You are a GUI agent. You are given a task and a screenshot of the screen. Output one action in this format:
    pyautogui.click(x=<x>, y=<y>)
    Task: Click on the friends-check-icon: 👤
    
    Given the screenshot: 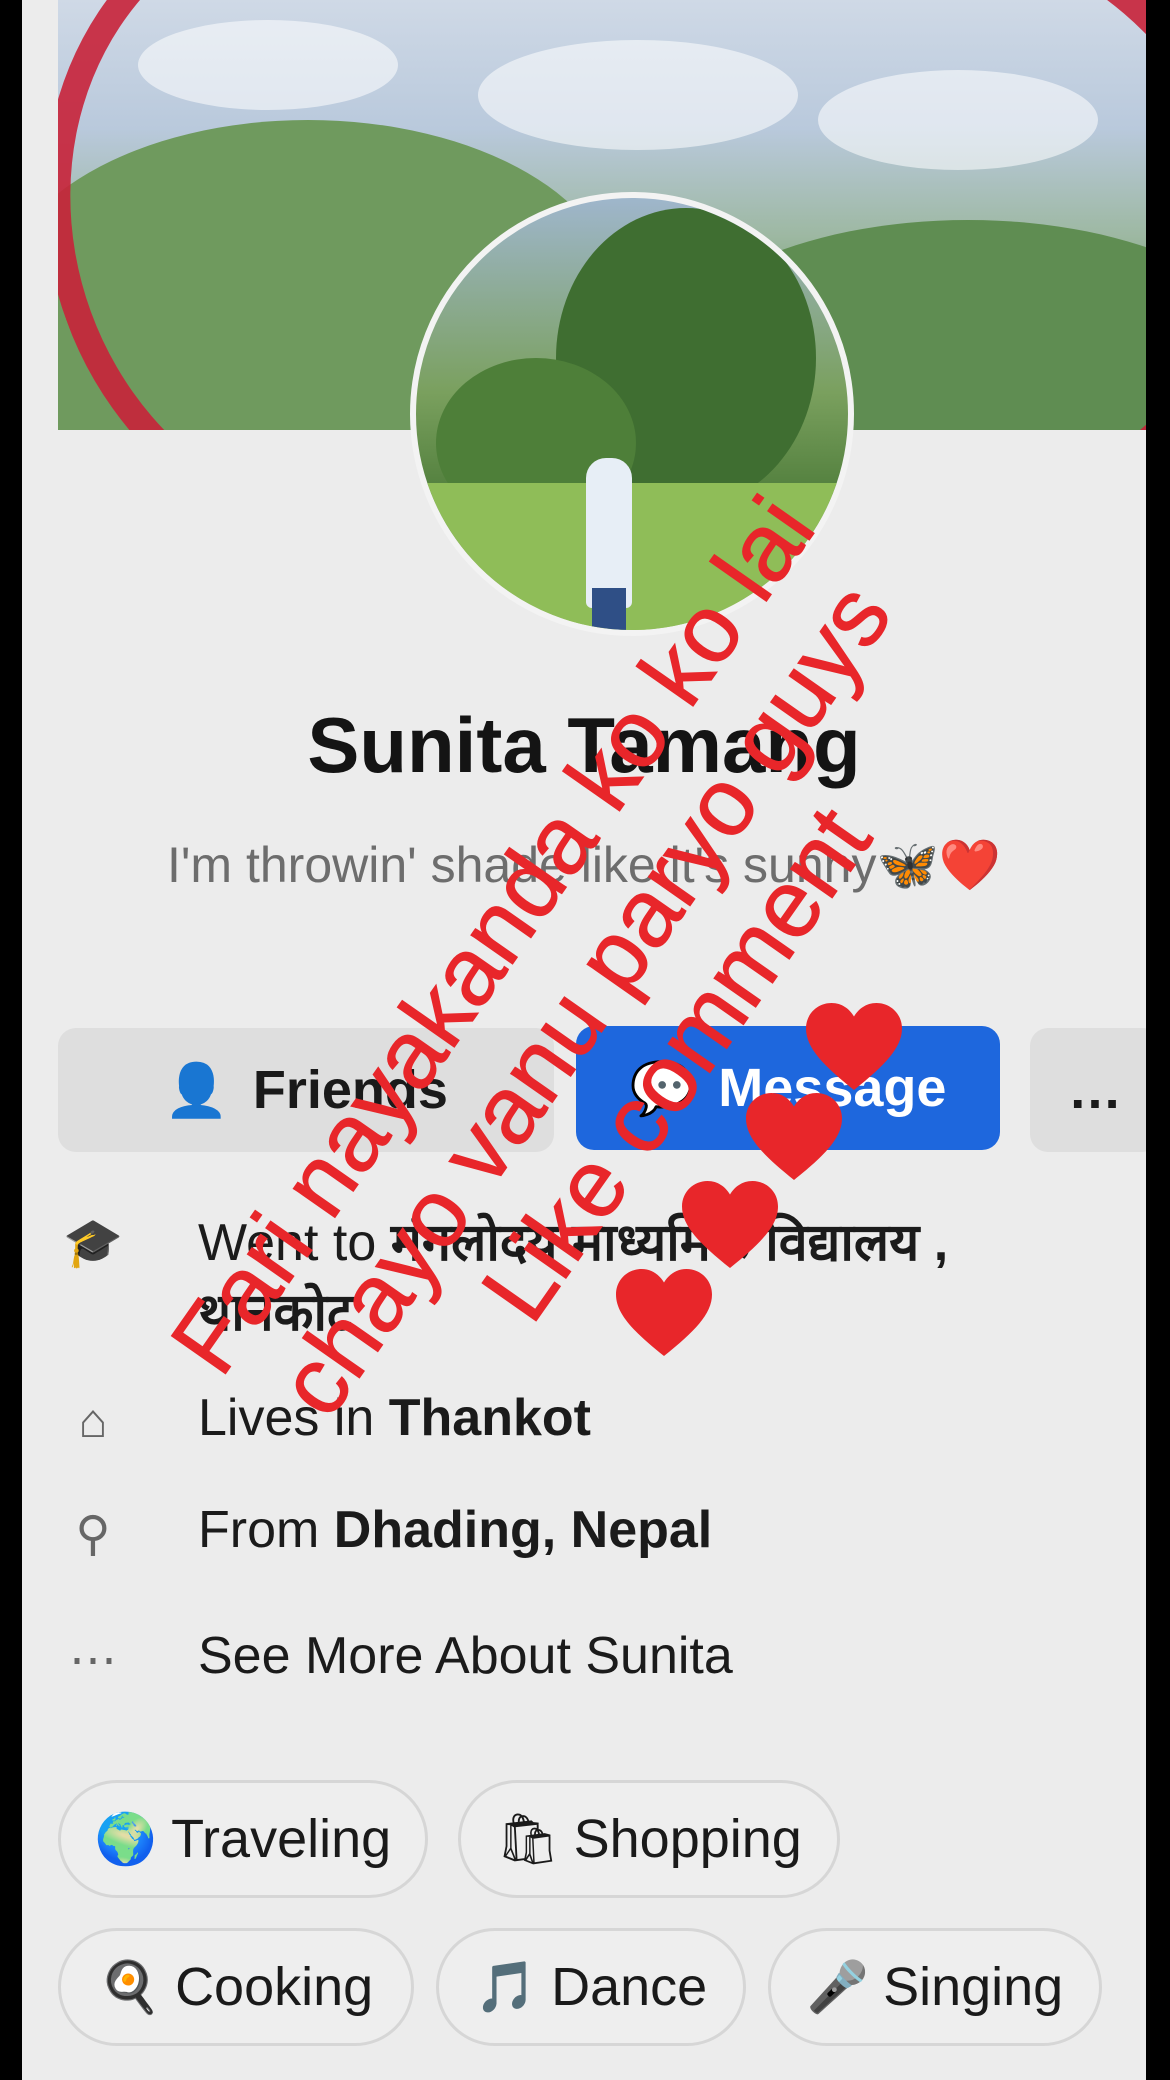 What is the action you would take?
    pyautogui.click(x=196, y=1090)
    